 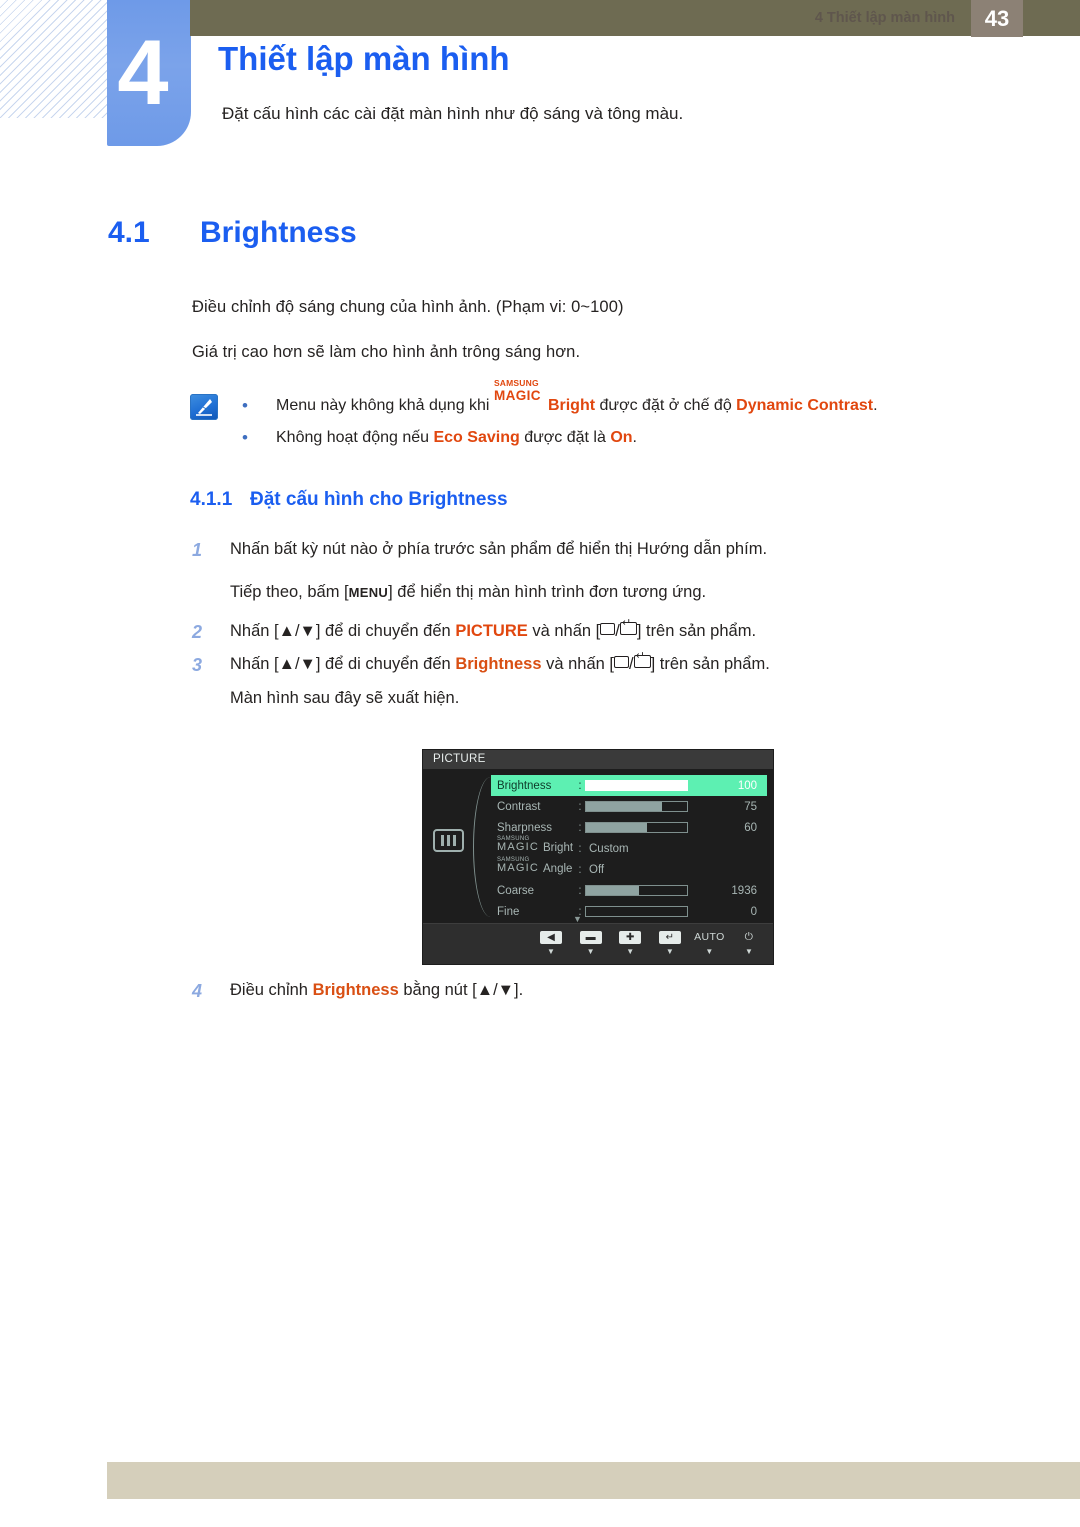 What do you see at coordinates (598, 759) in the screenshot?
I see `osd-title: PICTURE` at bounding box center [598, 759].